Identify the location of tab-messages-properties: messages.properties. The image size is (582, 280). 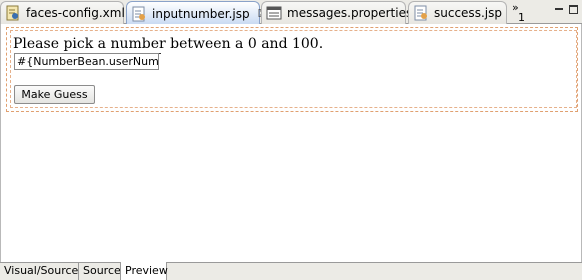
(336, 12).